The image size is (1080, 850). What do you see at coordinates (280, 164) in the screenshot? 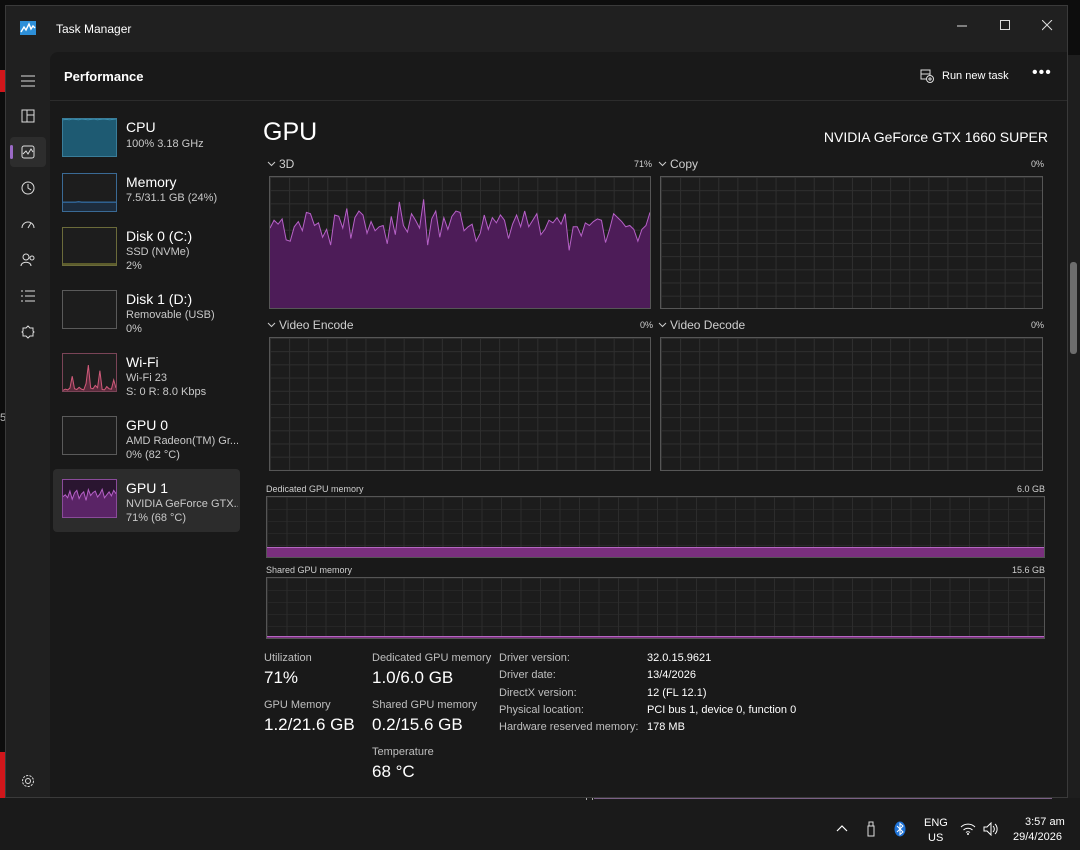
I see `engine-selector-3d: 3D` at bounding box center [280, 164].